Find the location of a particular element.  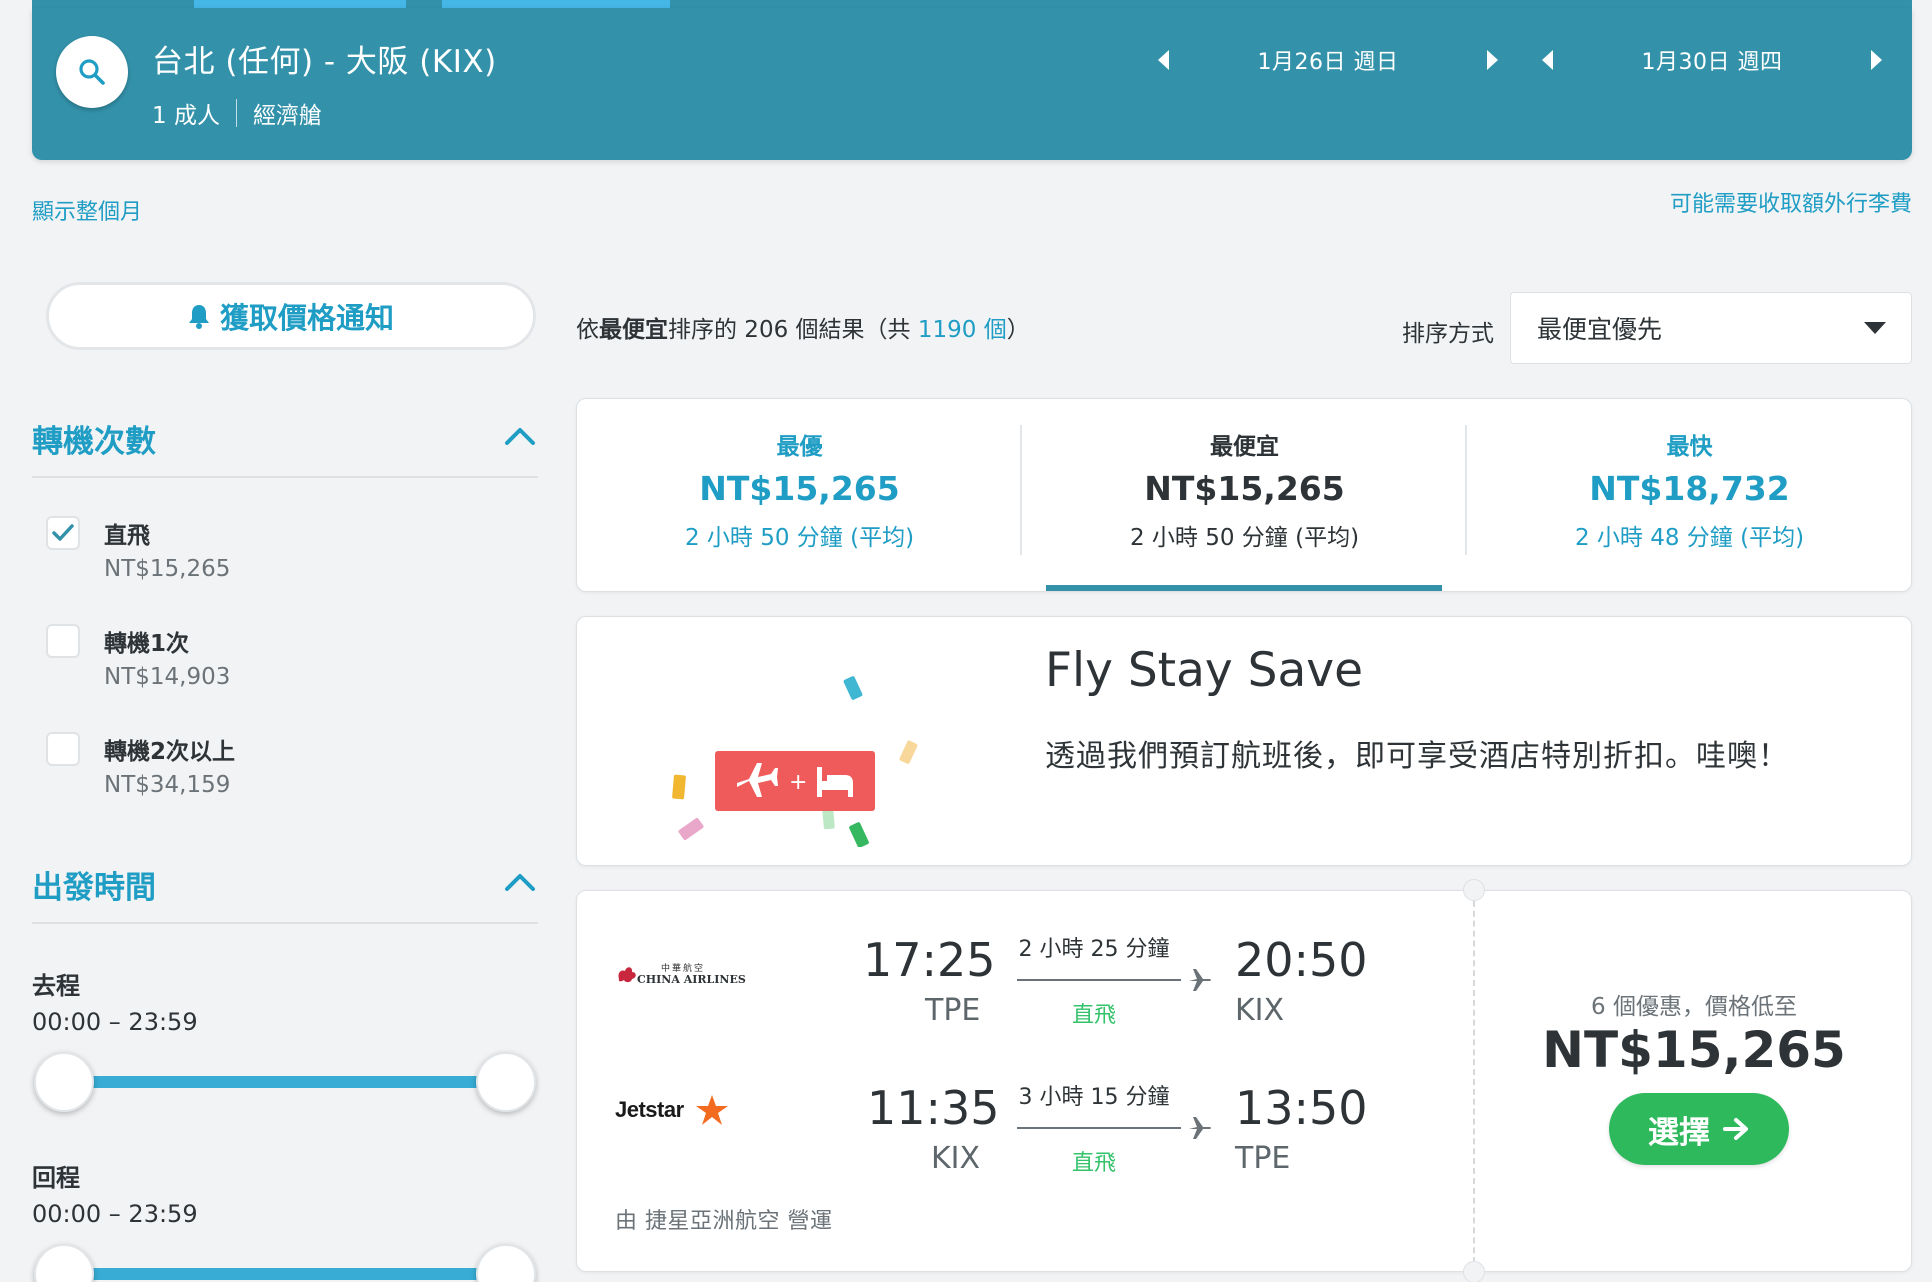

promo-title: Fly Stay Save is located at coordinates (1204, 670).